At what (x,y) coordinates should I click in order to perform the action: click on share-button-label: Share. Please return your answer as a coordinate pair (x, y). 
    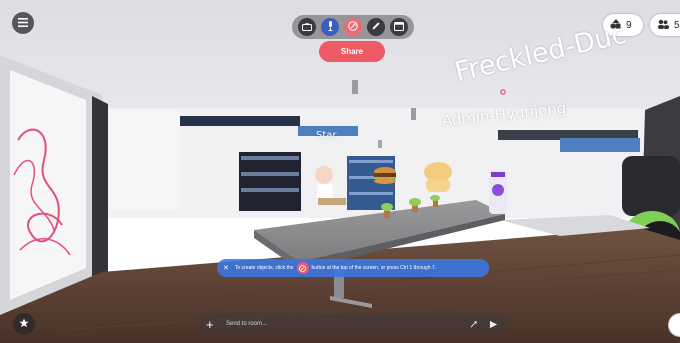
    Looking at the image, I should click on (352, 51).